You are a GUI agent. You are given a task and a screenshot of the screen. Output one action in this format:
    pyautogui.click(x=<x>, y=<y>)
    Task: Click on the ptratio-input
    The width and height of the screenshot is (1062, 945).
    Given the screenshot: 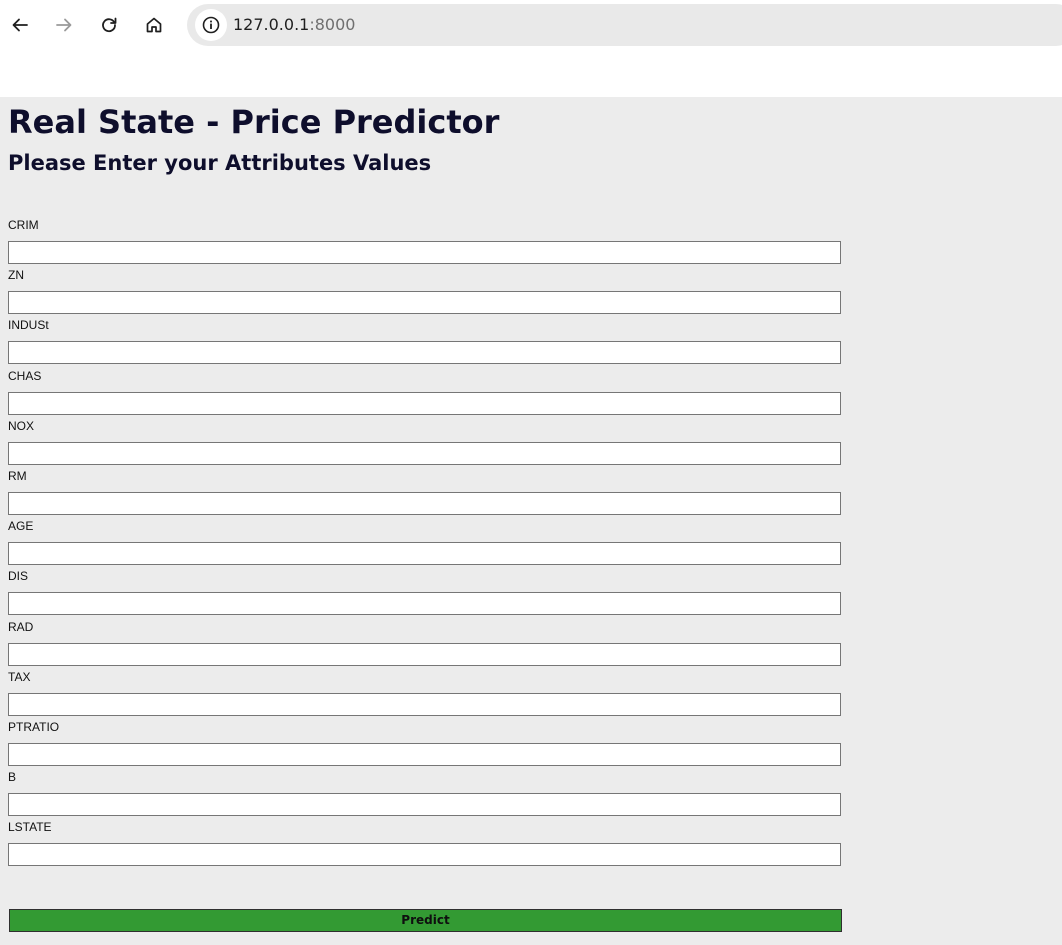 What is the action you would take?
    pyautogui.click(x=424, y=754)
    